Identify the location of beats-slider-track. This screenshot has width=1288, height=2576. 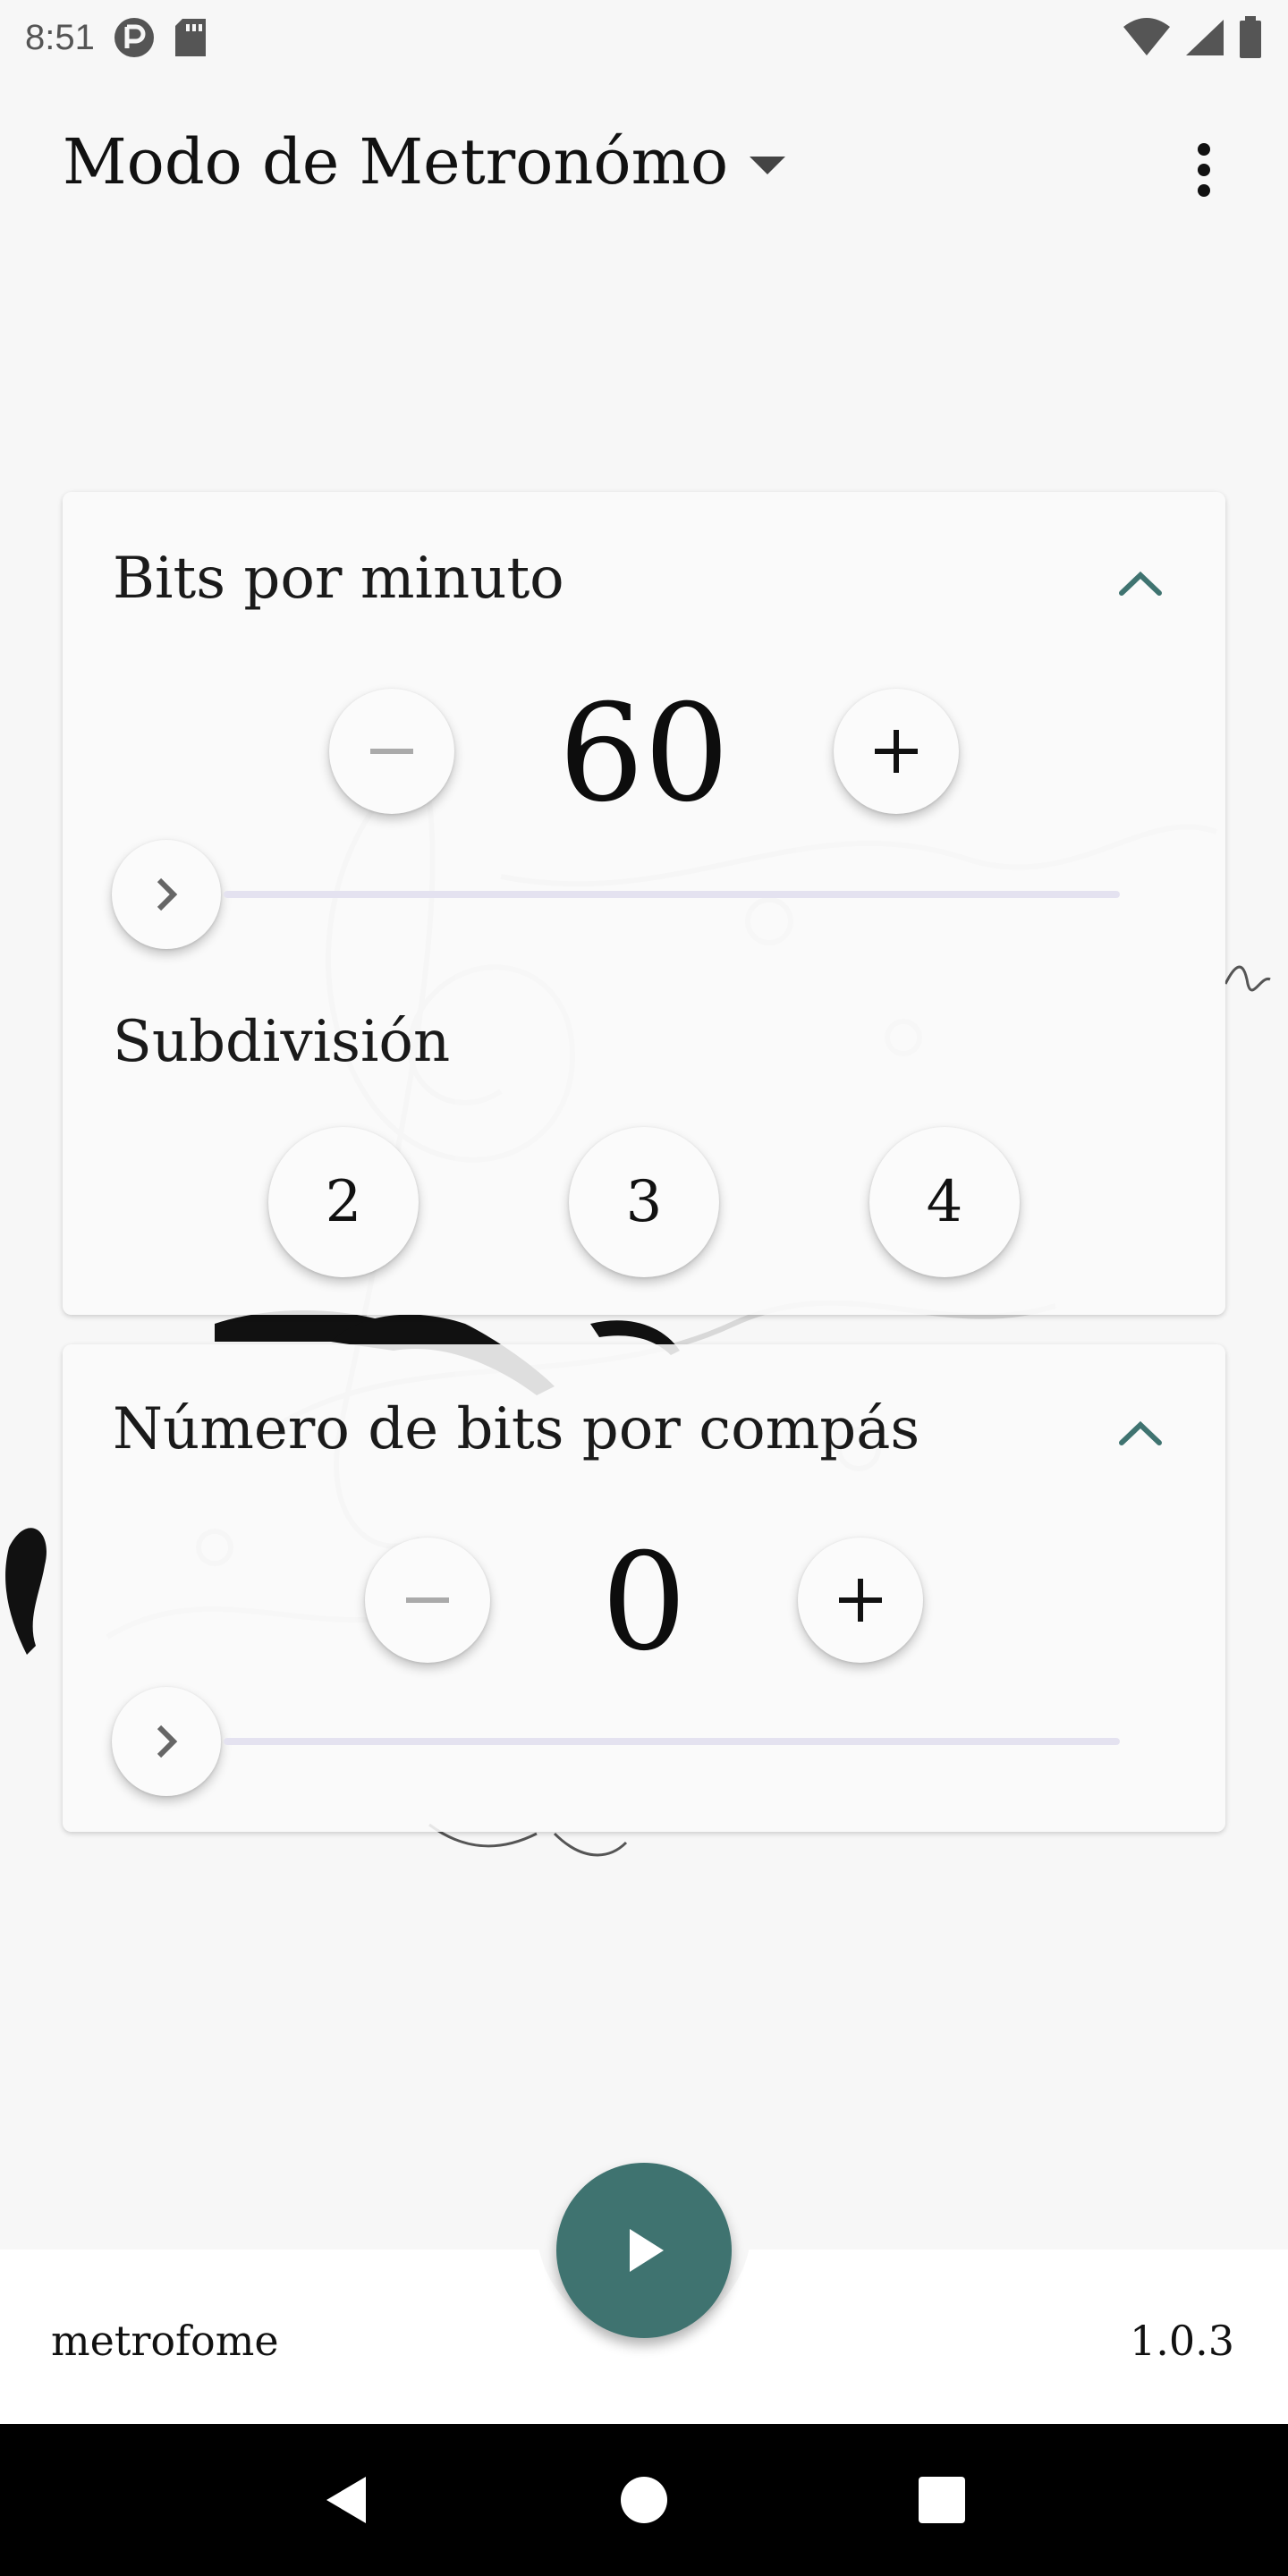
(672, 1741).